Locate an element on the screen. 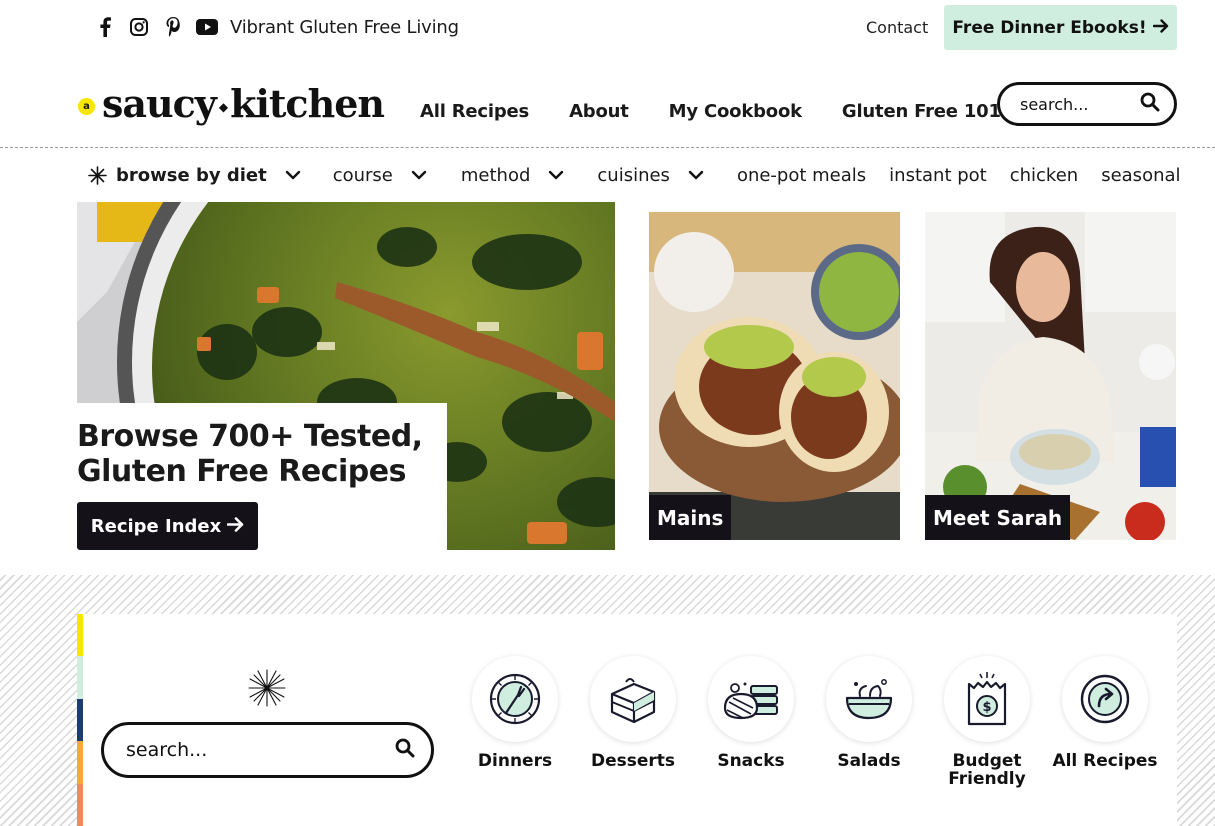  salad-bowl-icon is located at coordinates (869, 699).